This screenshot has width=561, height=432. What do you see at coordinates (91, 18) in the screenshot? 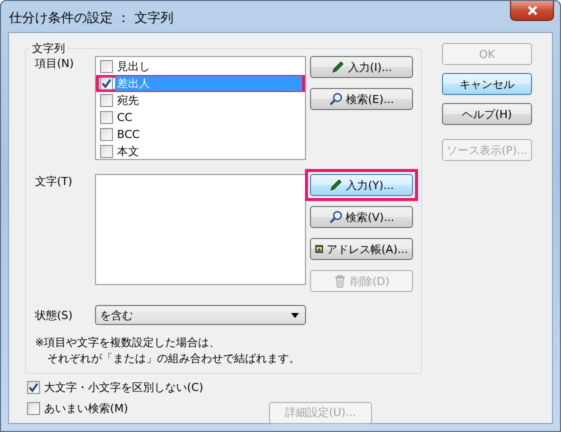
I see `window-title: 仕分け条件の設定 ： 文字列` at bounding box center [91, 18].